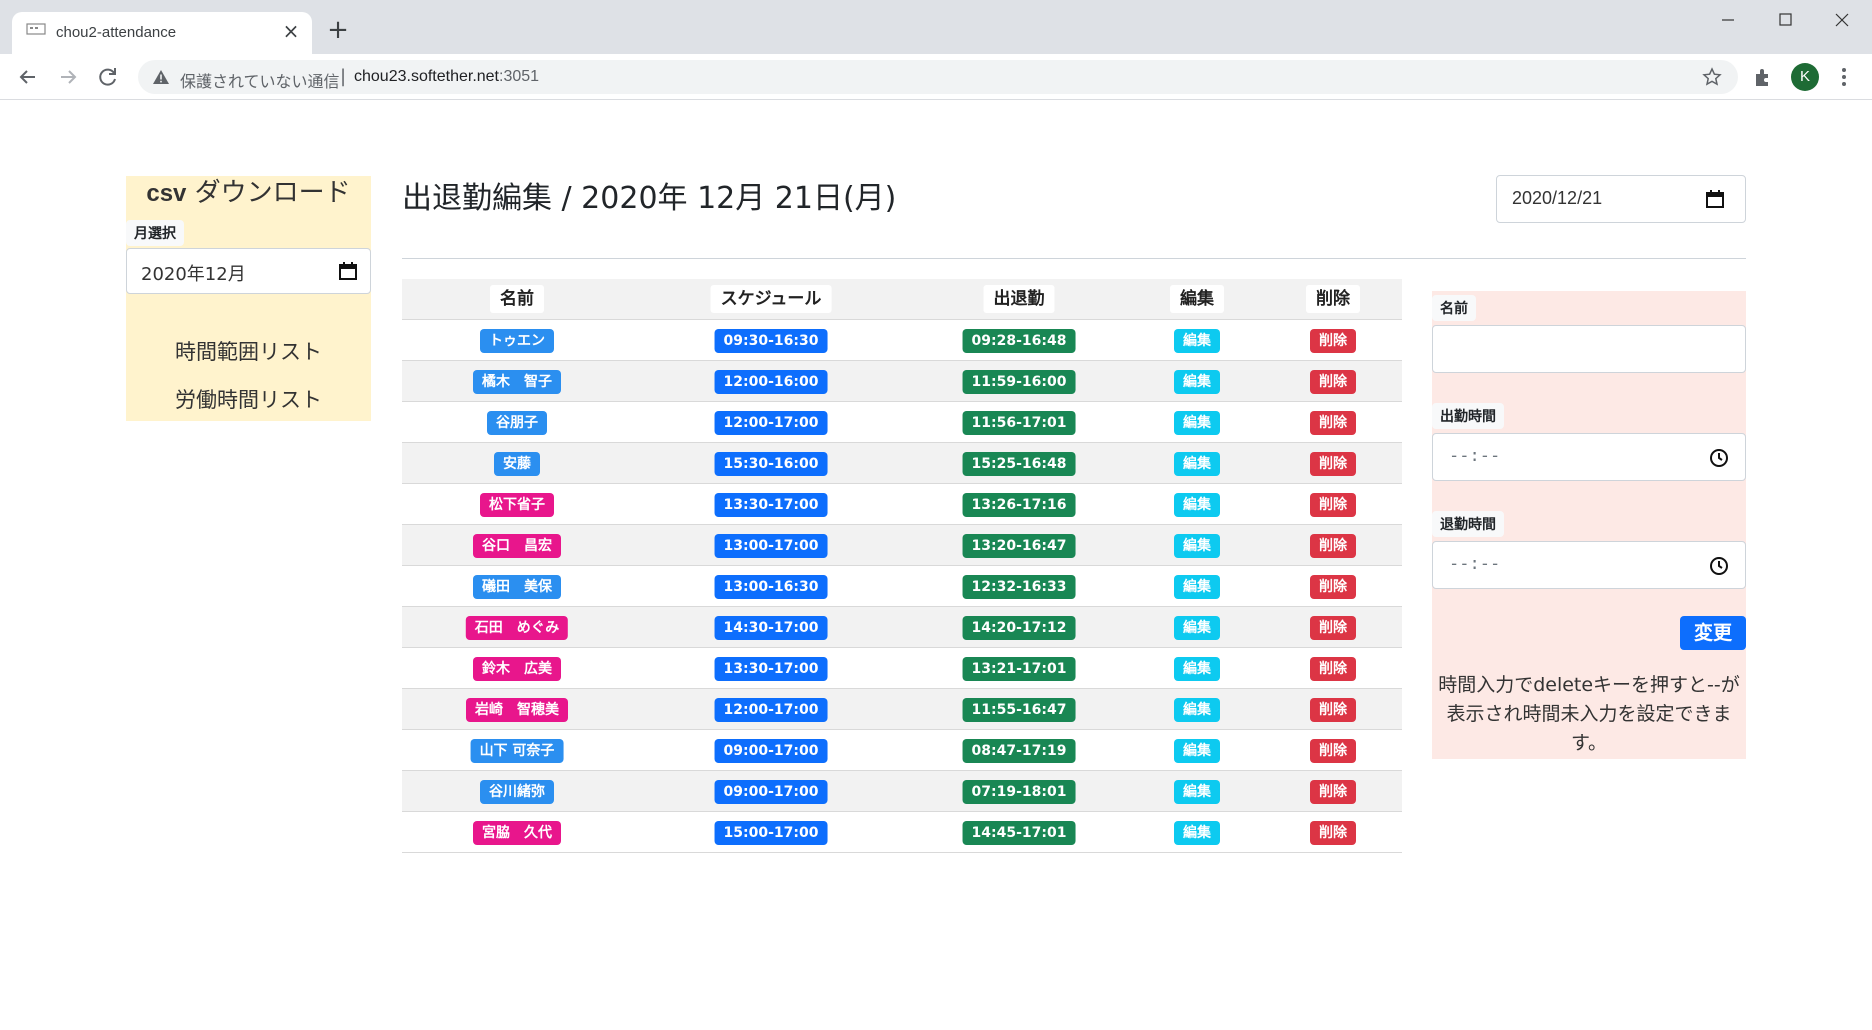  Describe the element at coordinates (1019, 628) in the screenshot. I see `attendance-badge: 14:20-17:12` at that location.